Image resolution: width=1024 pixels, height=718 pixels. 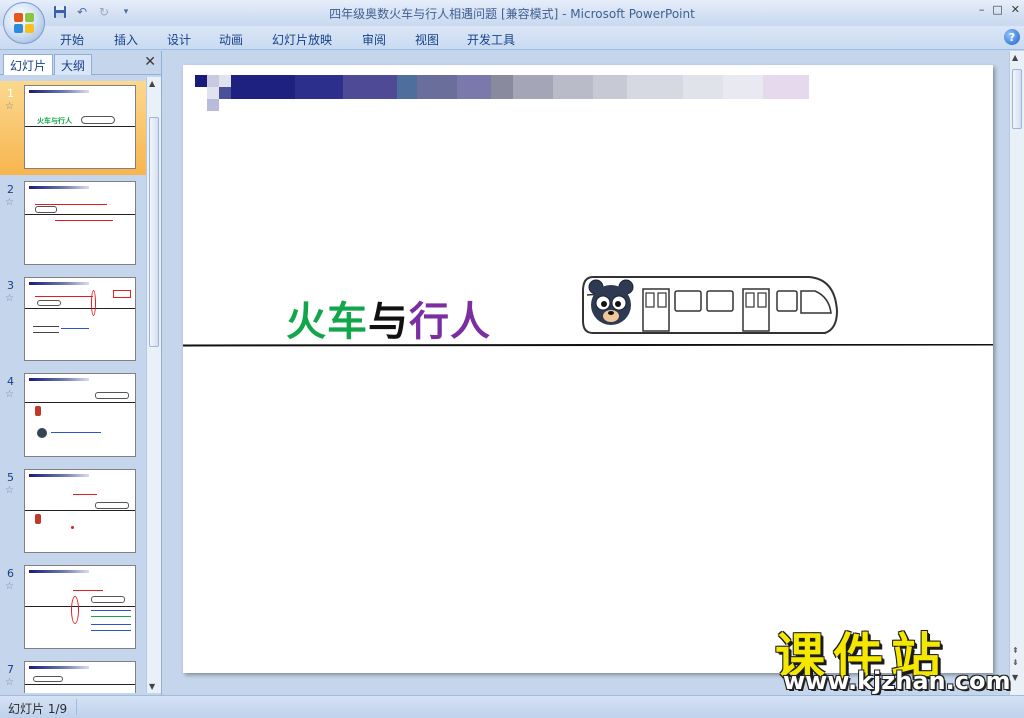 What do you see at coordinates (231, 39) in the screenshot?
I see `tab-animations: 动画` at bounding box center [231, 39].